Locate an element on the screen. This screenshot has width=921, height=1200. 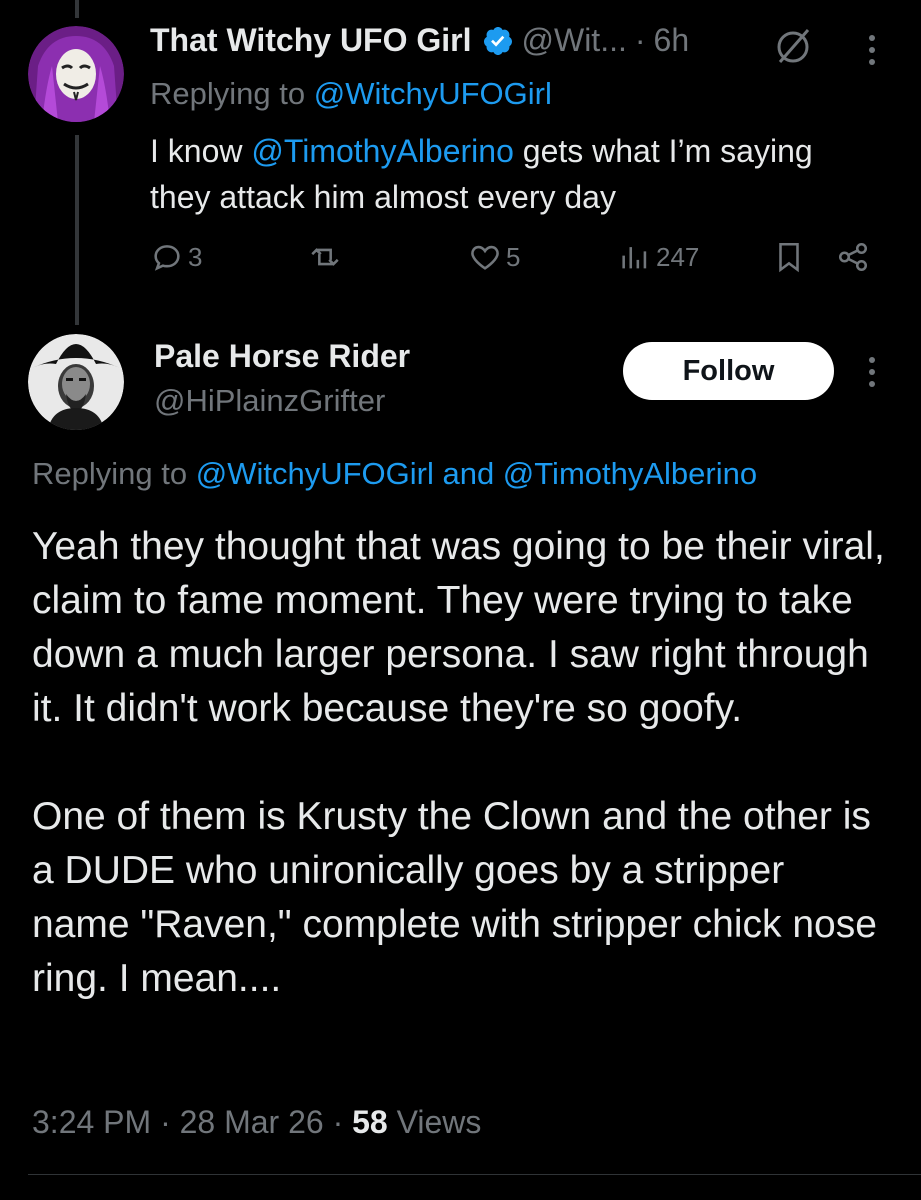
follow-button: Follow is located at coordinates (728, 371).